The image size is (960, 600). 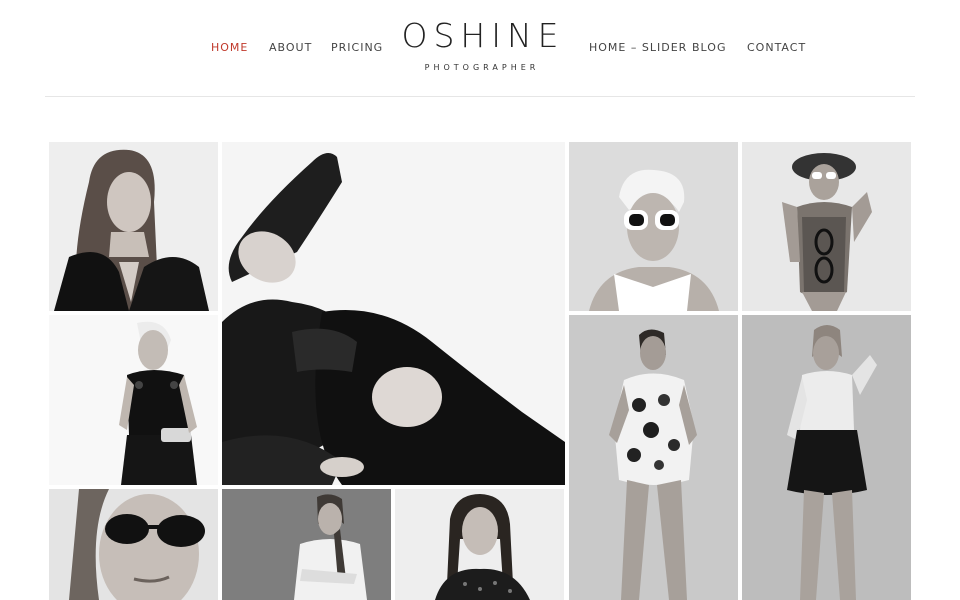 What do you see at coordinates (776, 48) in the screenshot?
I see `nav-contact: CONTACT` at bounding box center [776, 48].